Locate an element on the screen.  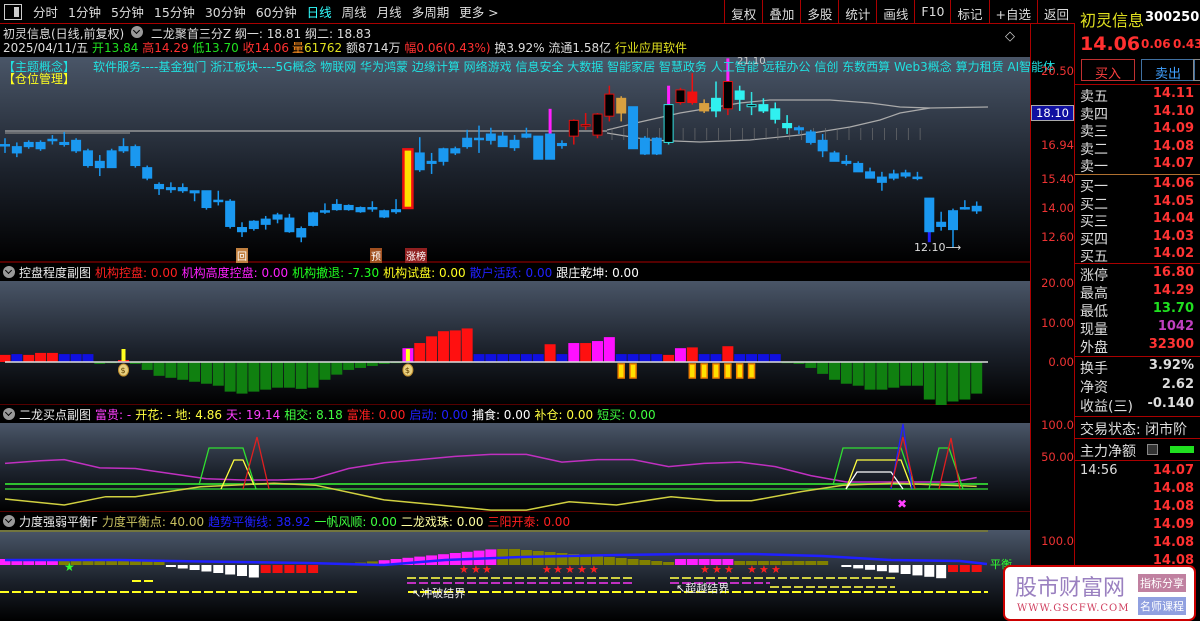
flow-toggle-icon is located at coordinates (1152, 449).